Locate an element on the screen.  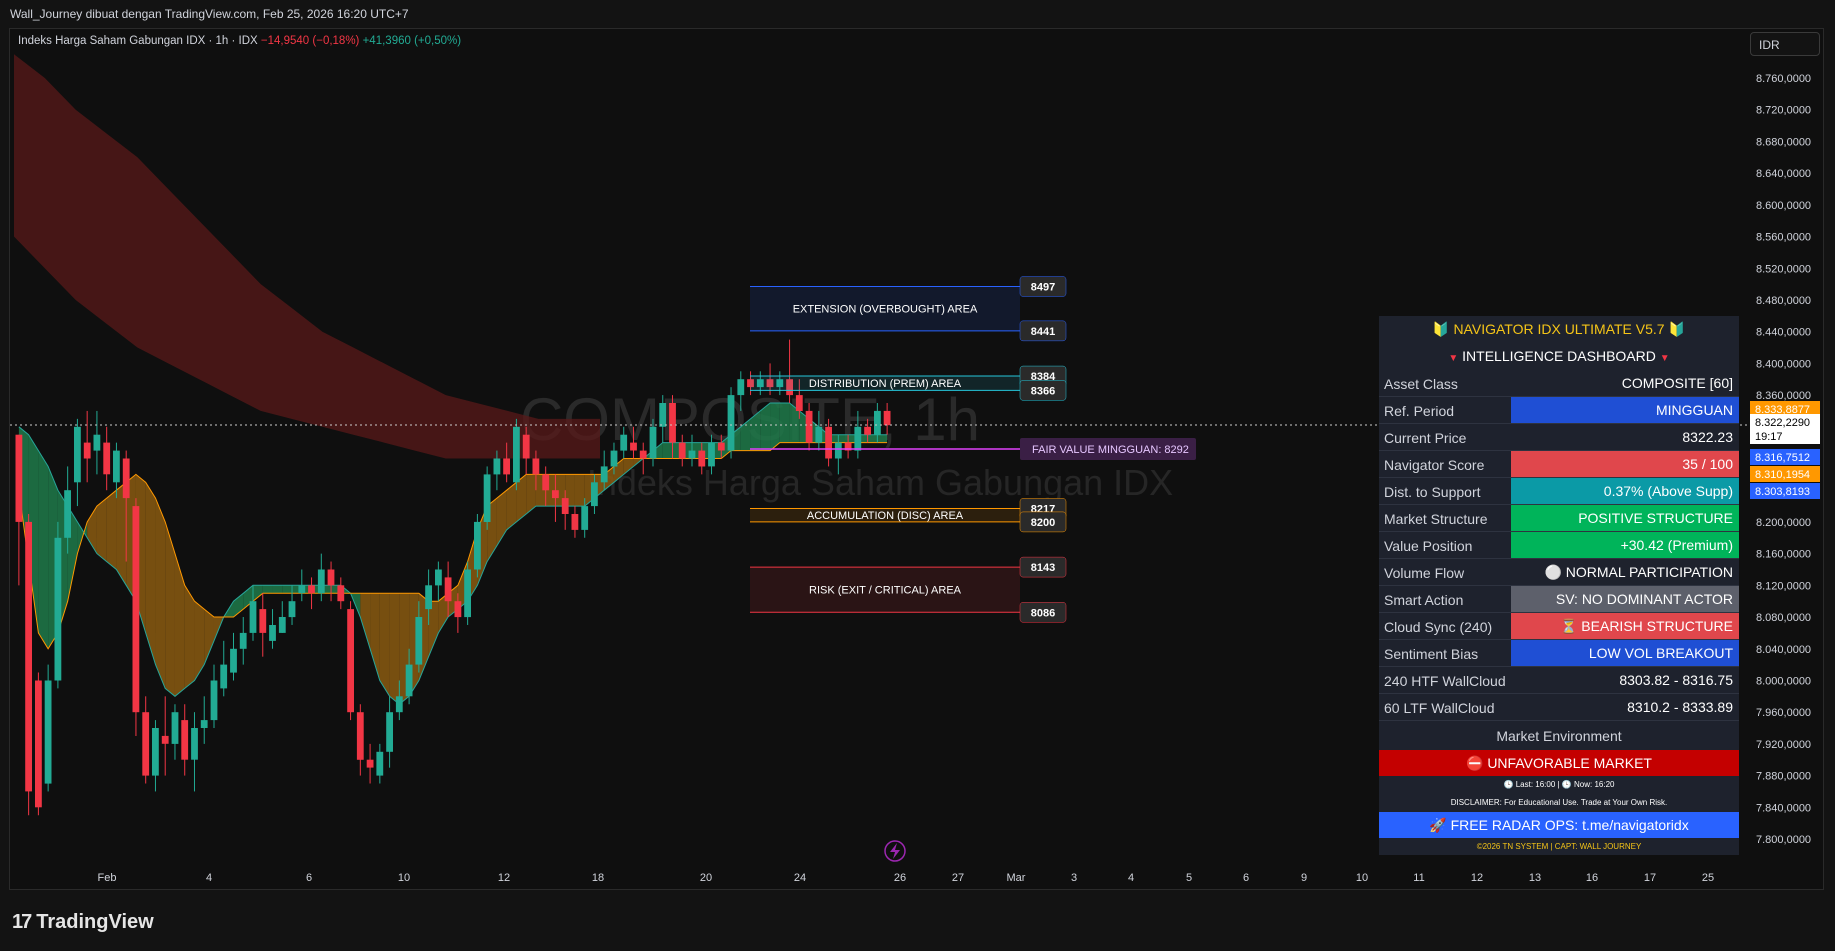
footer is located at coordinates (917, 920).